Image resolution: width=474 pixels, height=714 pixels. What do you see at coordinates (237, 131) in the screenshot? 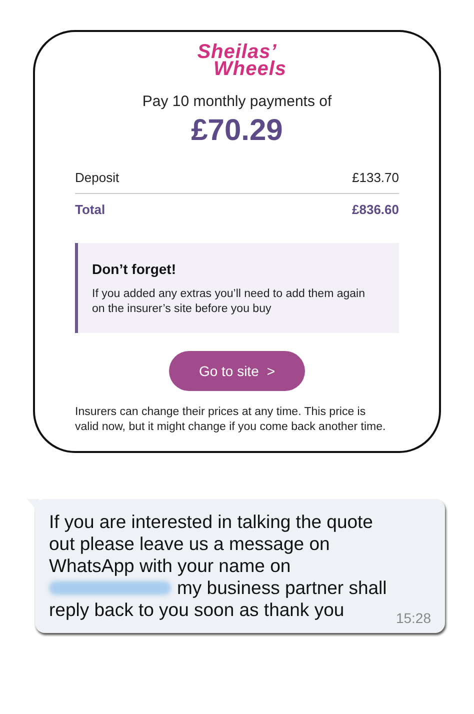
I see `monthly-price: £70.29` at bounding box center [237, 131].